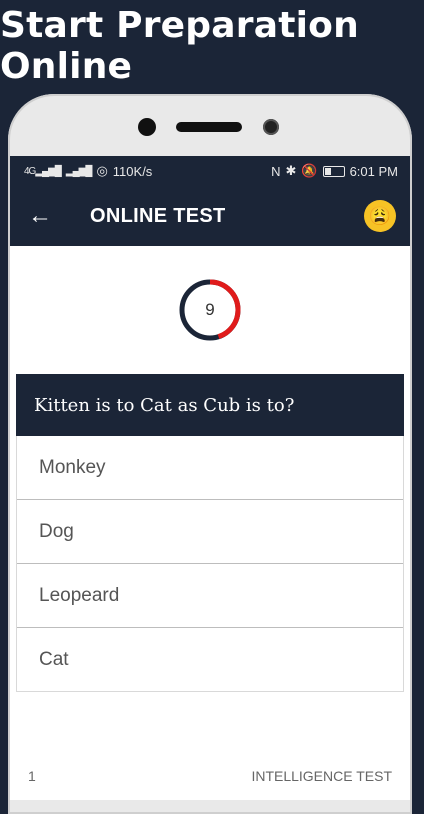 This screenshot has width=424, height=814. Describe the element at coordinates (321, 776) in the screenshot. I see `test-category: INTELLIGENCE TEST` at that location.